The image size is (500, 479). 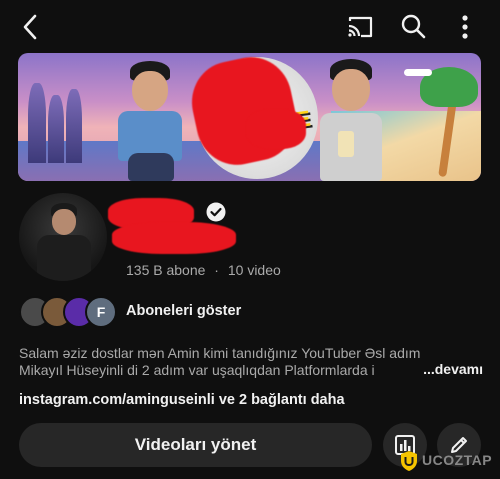 What do you see at coordinates (409, 461) in the screenshot?
I see `shield-icon` at bounding box center [409, 461].